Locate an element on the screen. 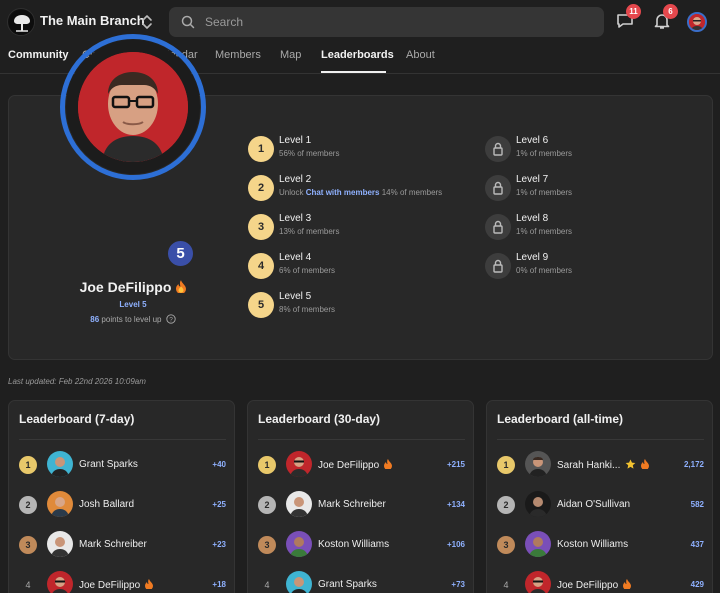  leaderboard-row: 2 Josh Ballard +25 is located at coordinates (122, 506).